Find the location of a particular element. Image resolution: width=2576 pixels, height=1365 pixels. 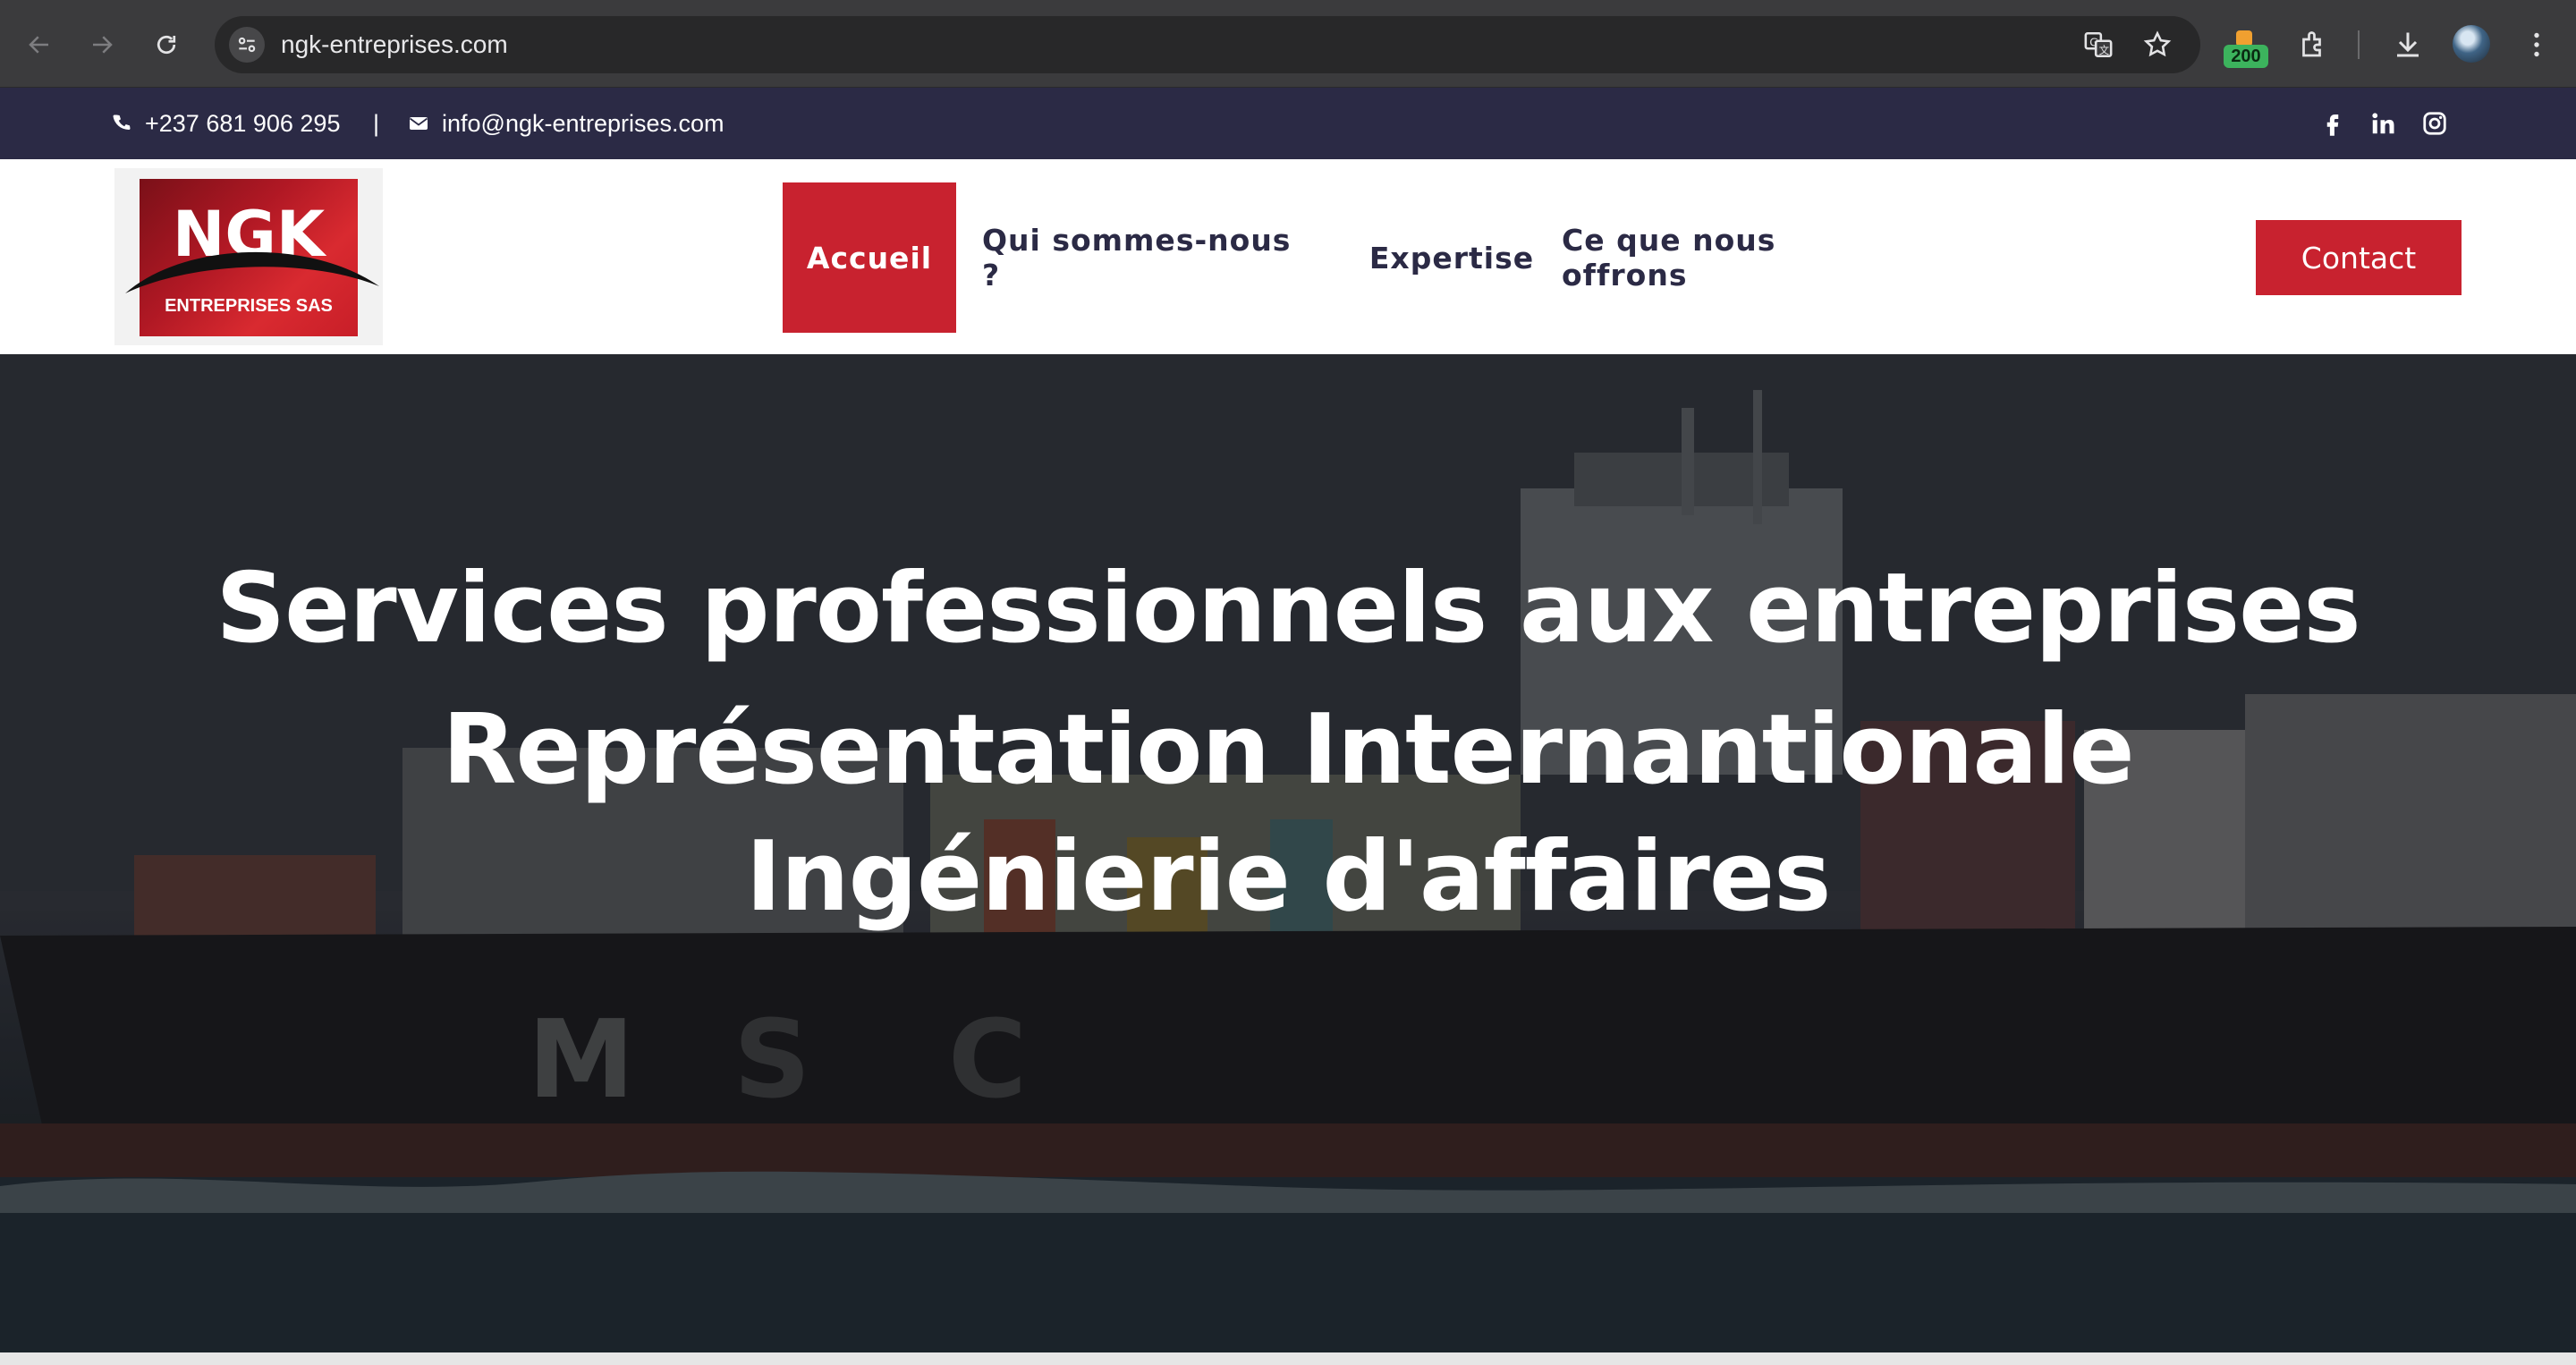

download-icon is located at coordinates (2408, 44).